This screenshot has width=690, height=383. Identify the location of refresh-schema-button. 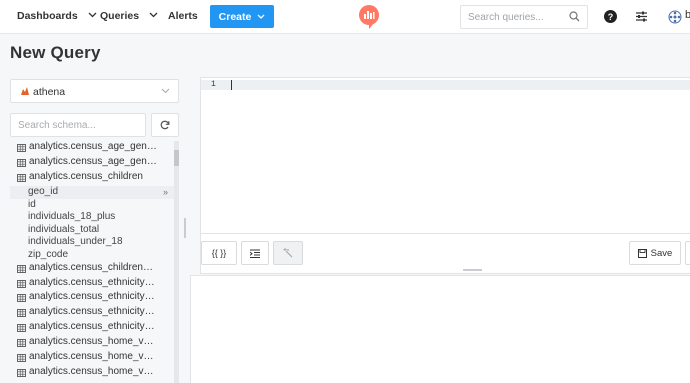
(165, 125).